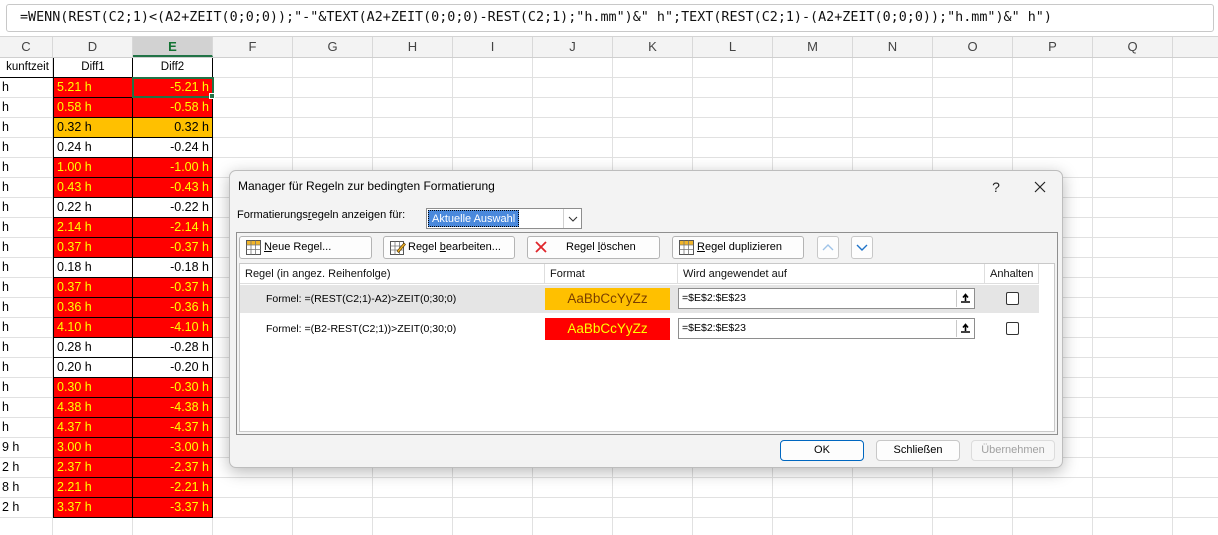 The height and width of the screenshot is (535, 1218). Describe the element at coordinates (93, 168) in the screenshot. I see `cell-d: 1.00 h` at that location.